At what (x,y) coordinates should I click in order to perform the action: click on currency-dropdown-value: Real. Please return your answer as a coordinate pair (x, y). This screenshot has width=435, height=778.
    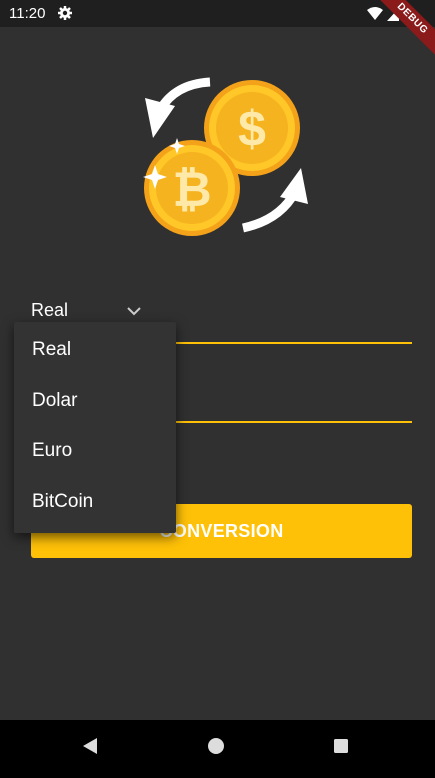
    Looking at the image, I should click on (50, 310).